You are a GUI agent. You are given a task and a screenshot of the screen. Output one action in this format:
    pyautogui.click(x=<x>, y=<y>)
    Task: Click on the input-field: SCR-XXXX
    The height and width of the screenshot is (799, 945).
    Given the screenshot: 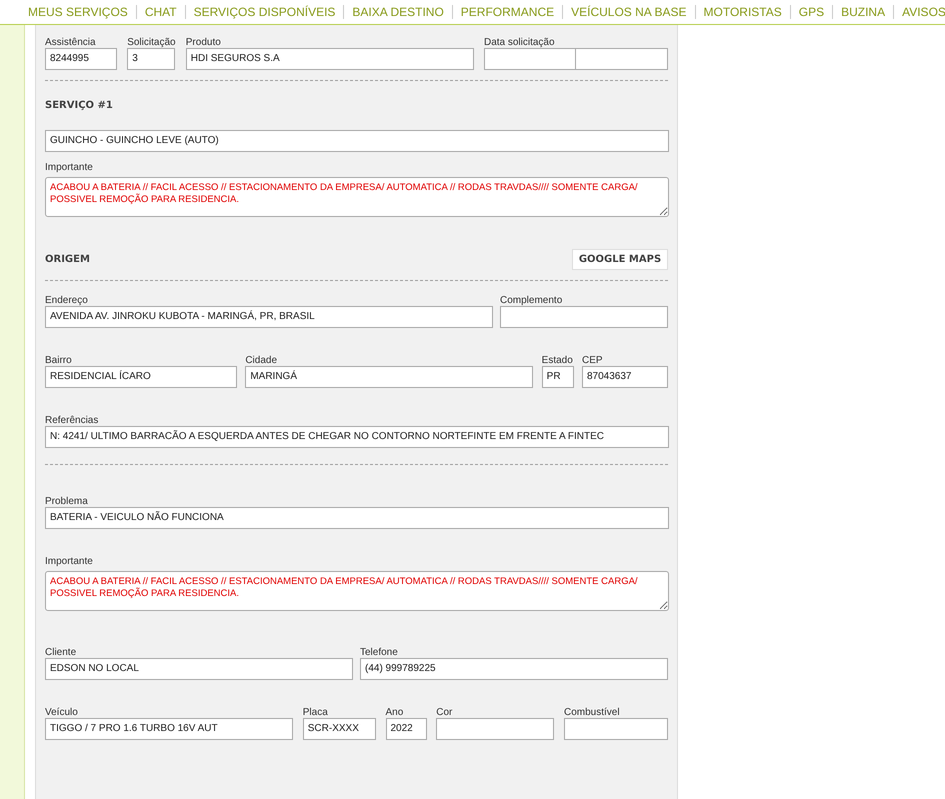 What is the action you would take?
    pyautogui.click(x=339, y=729)
    